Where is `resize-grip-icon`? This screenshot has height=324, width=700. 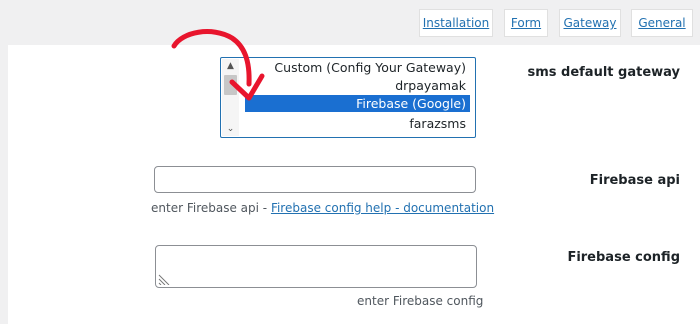
resize-grip-icon is located at coordinates (164, 279).